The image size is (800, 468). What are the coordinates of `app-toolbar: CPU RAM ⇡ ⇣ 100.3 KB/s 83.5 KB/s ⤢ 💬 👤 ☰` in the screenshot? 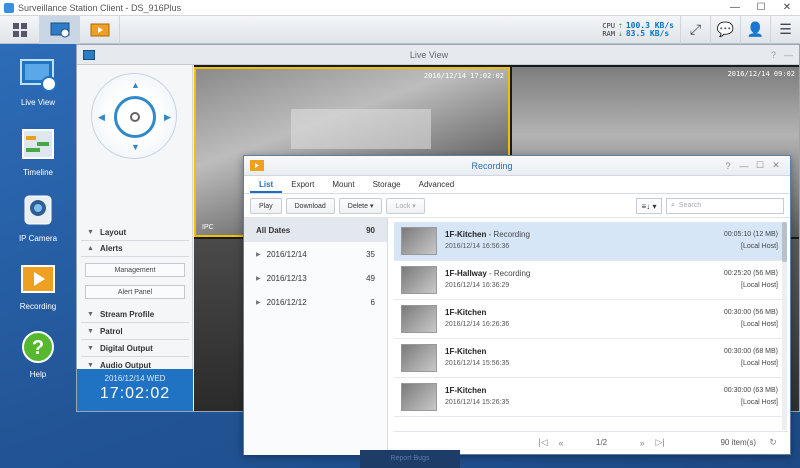 It's located at (400, 29).